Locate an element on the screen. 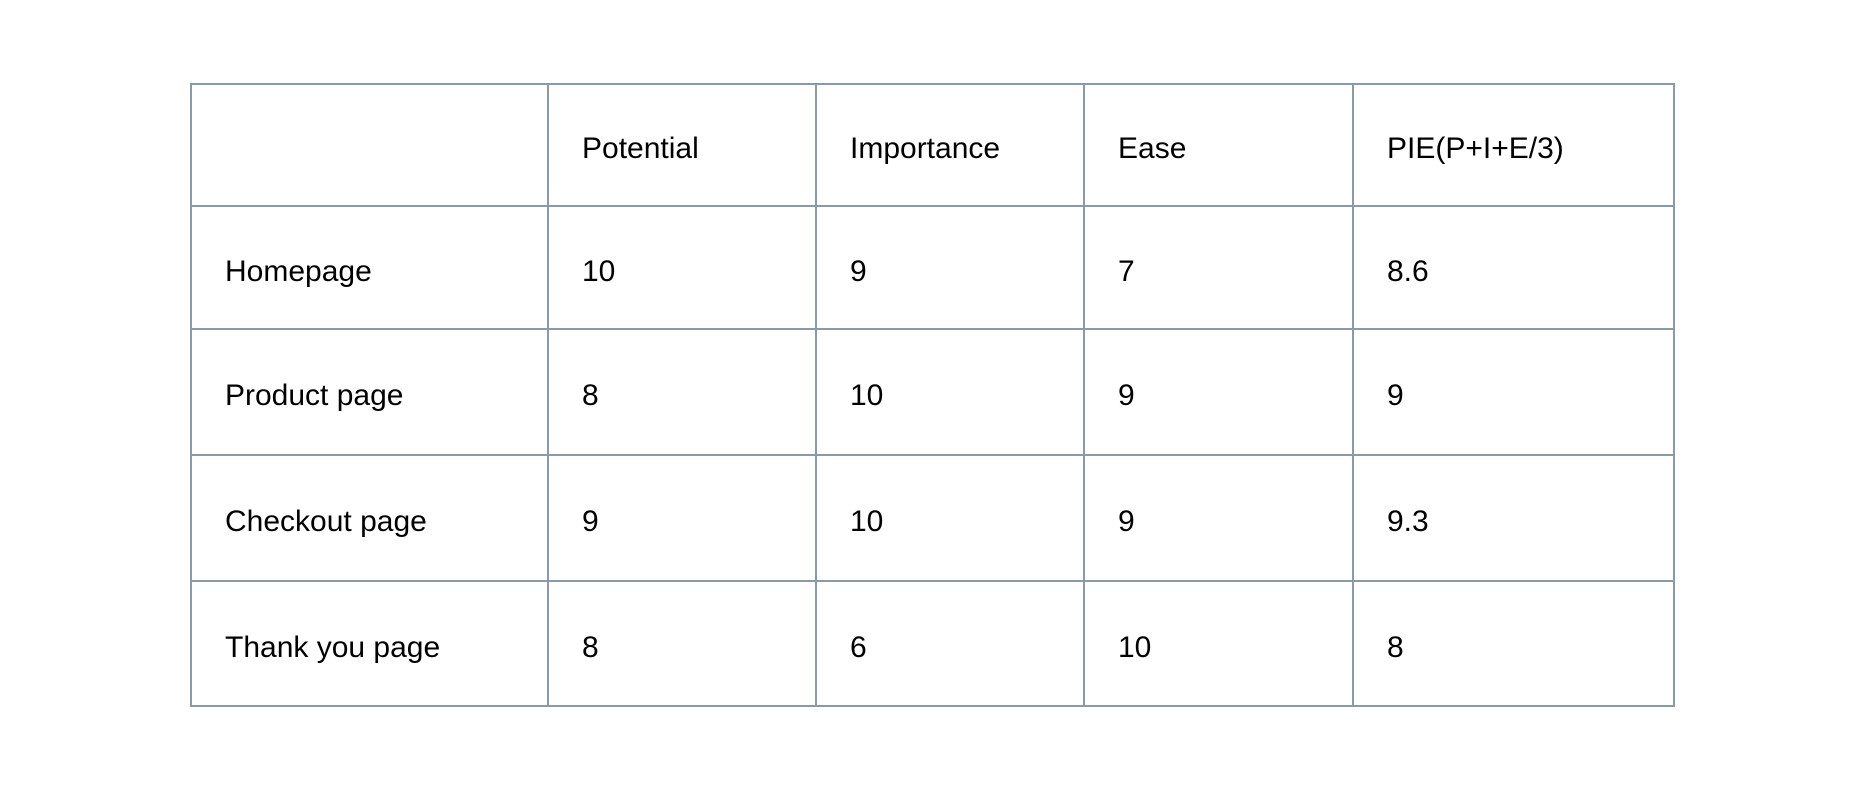  header-cell-potential: Potential is located at coordinates (682, 145).